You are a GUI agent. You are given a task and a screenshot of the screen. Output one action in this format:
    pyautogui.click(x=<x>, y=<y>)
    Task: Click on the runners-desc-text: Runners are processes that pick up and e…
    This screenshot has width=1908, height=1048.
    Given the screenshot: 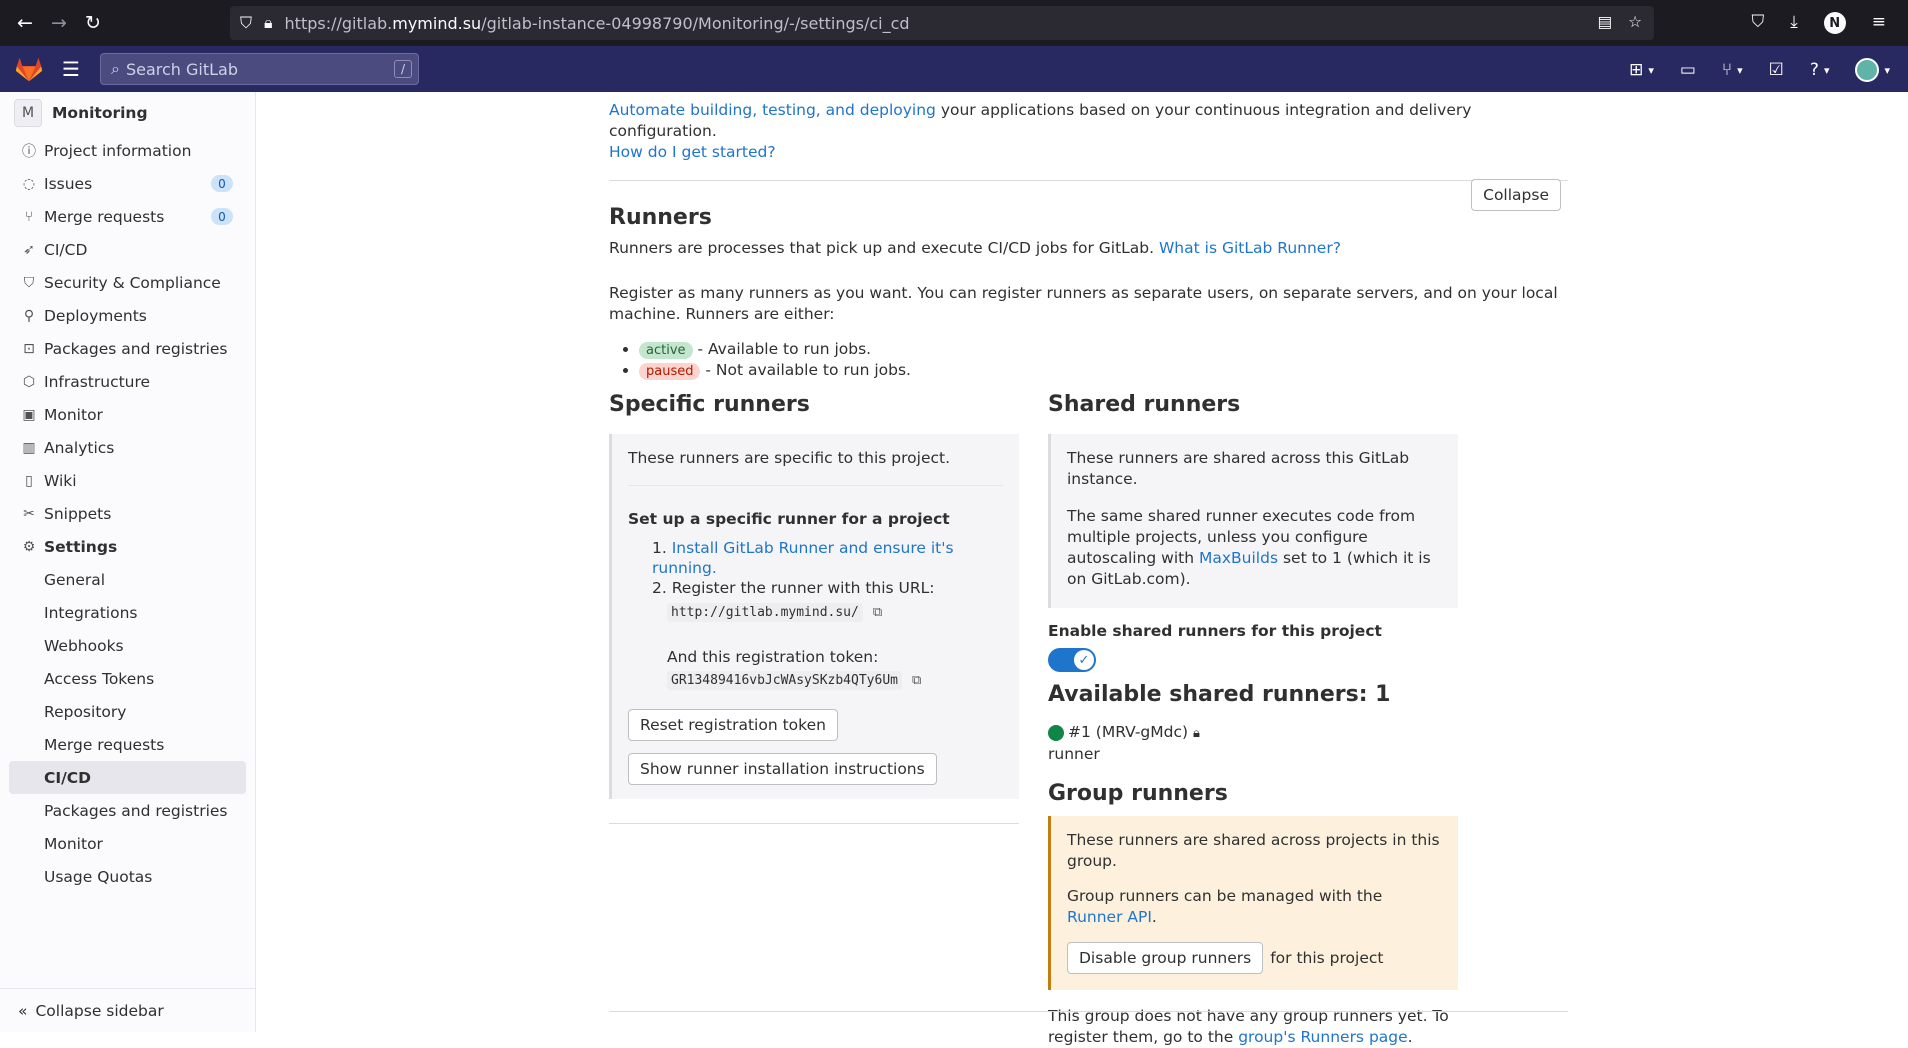 What is the action you would take?
    pyautogui.click(x=884, y=248)
    